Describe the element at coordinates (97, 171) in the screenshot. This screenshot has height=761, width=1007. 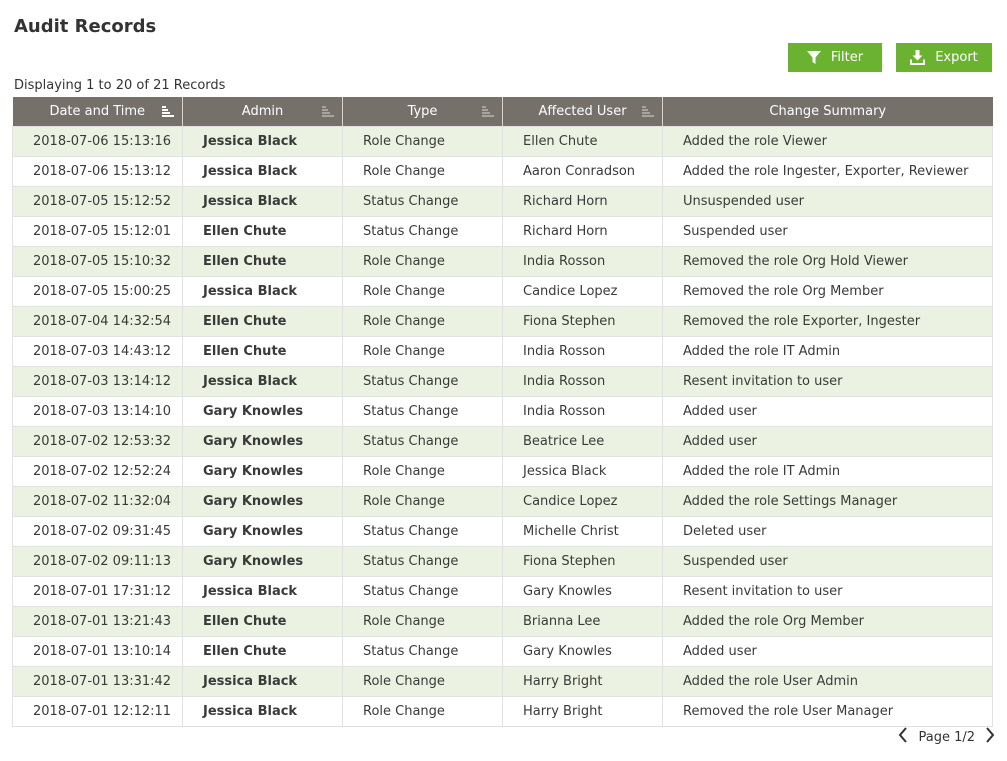
I see `cell-date-time: 2018-07-06 15:13:12` at that location.